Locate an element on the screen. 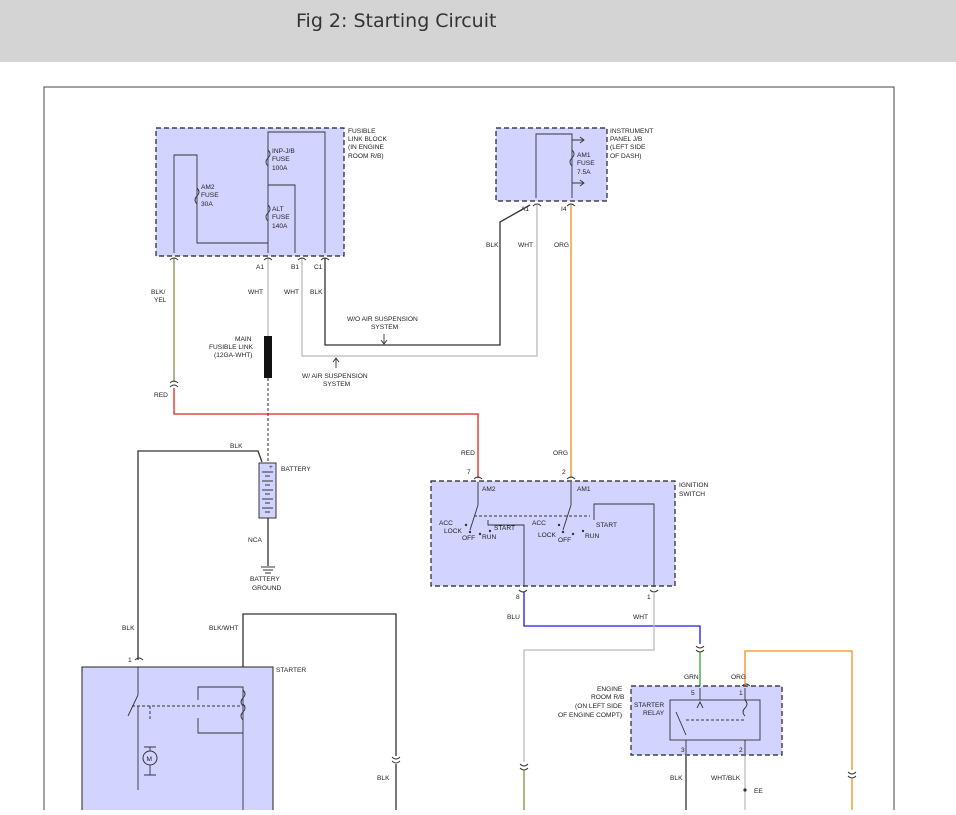 The width and height of the screenshot is (956, 815). label-am2: AM2 is located at coordinates (489, 489).